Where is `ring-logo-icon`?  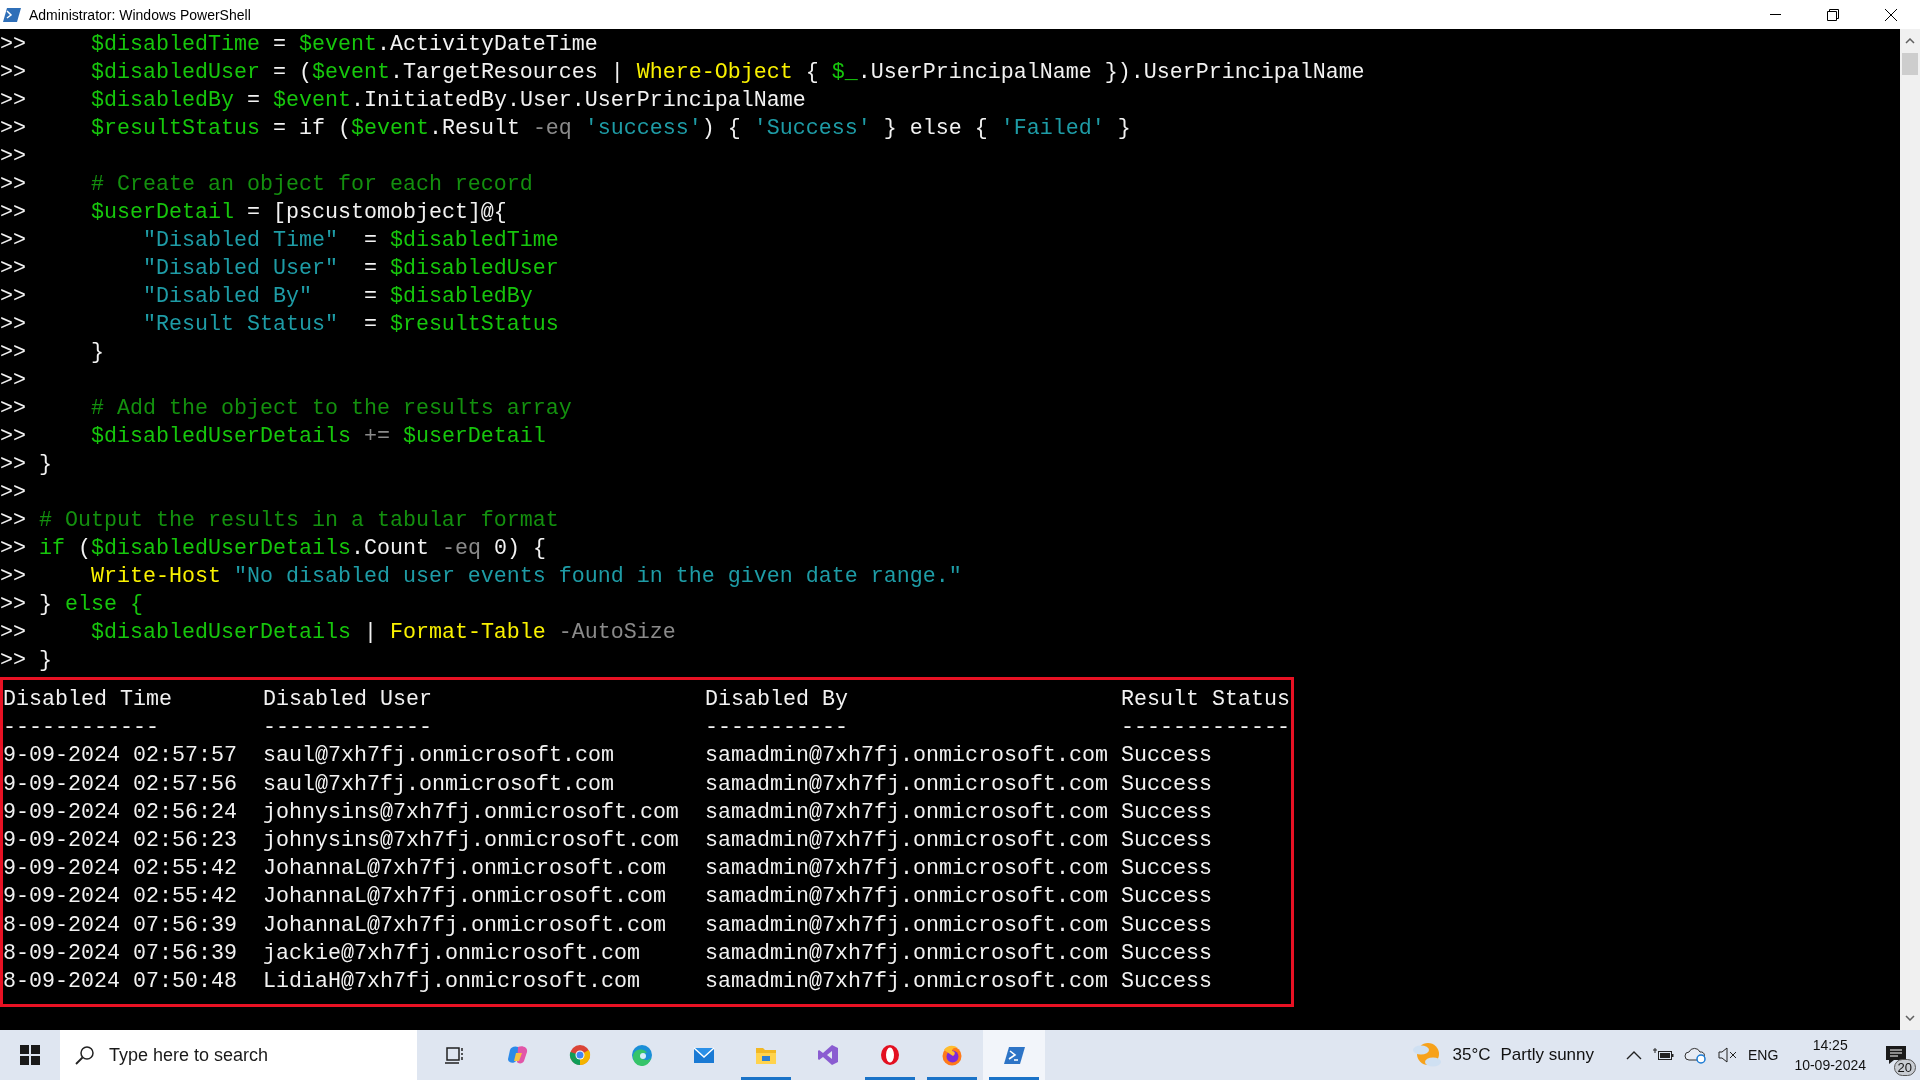
ring-logo-icon is located at coordinates (890, 1055).